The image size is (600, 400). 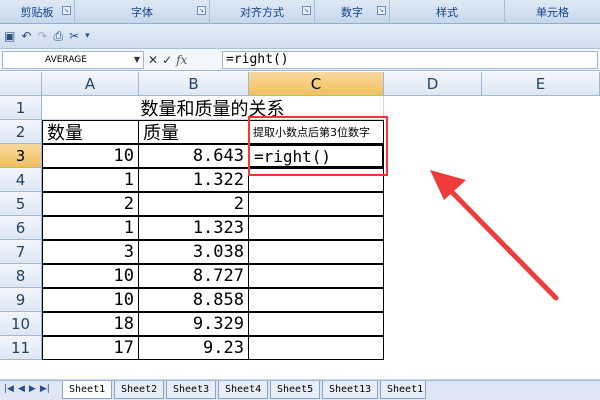 I want to click on tab-sheet2: Sheet2, so click(x=139, y=390).